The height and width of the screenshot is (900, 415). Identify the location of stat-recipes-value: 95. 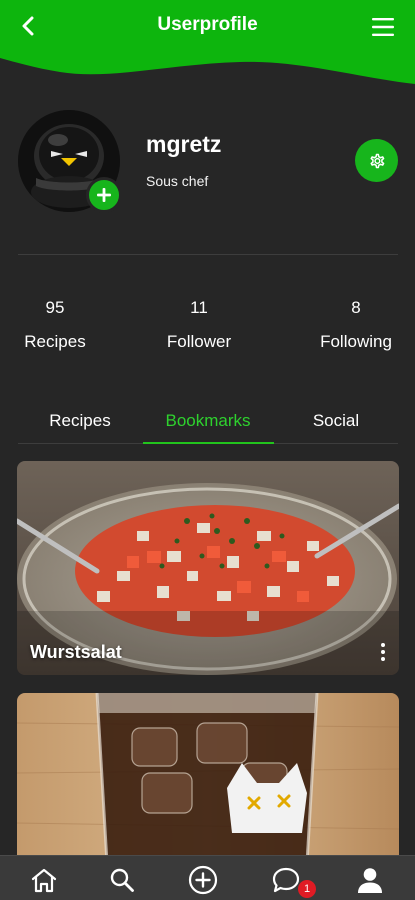
(55, 307).